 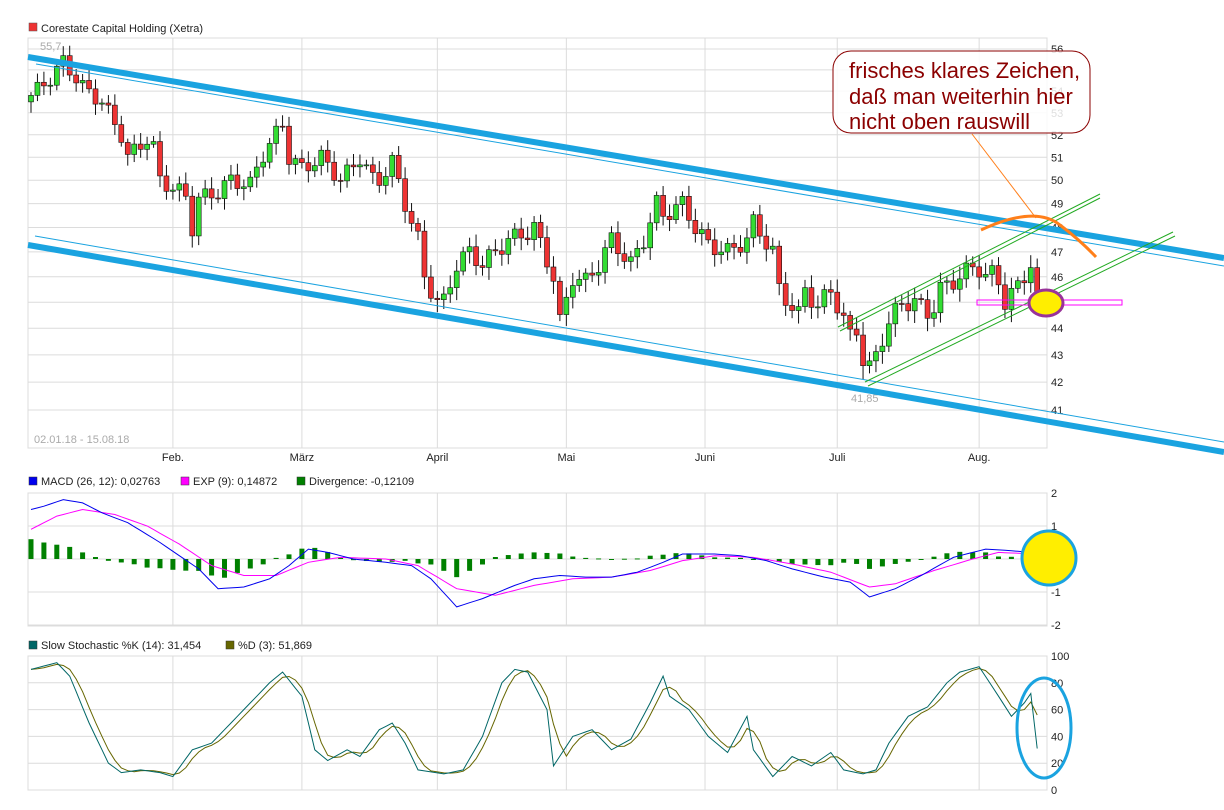 What do you see at coordinates (275, 646) in the screenshot?
I see `legend-d: %D (3): 51,869` at bounding box center [275, 646].